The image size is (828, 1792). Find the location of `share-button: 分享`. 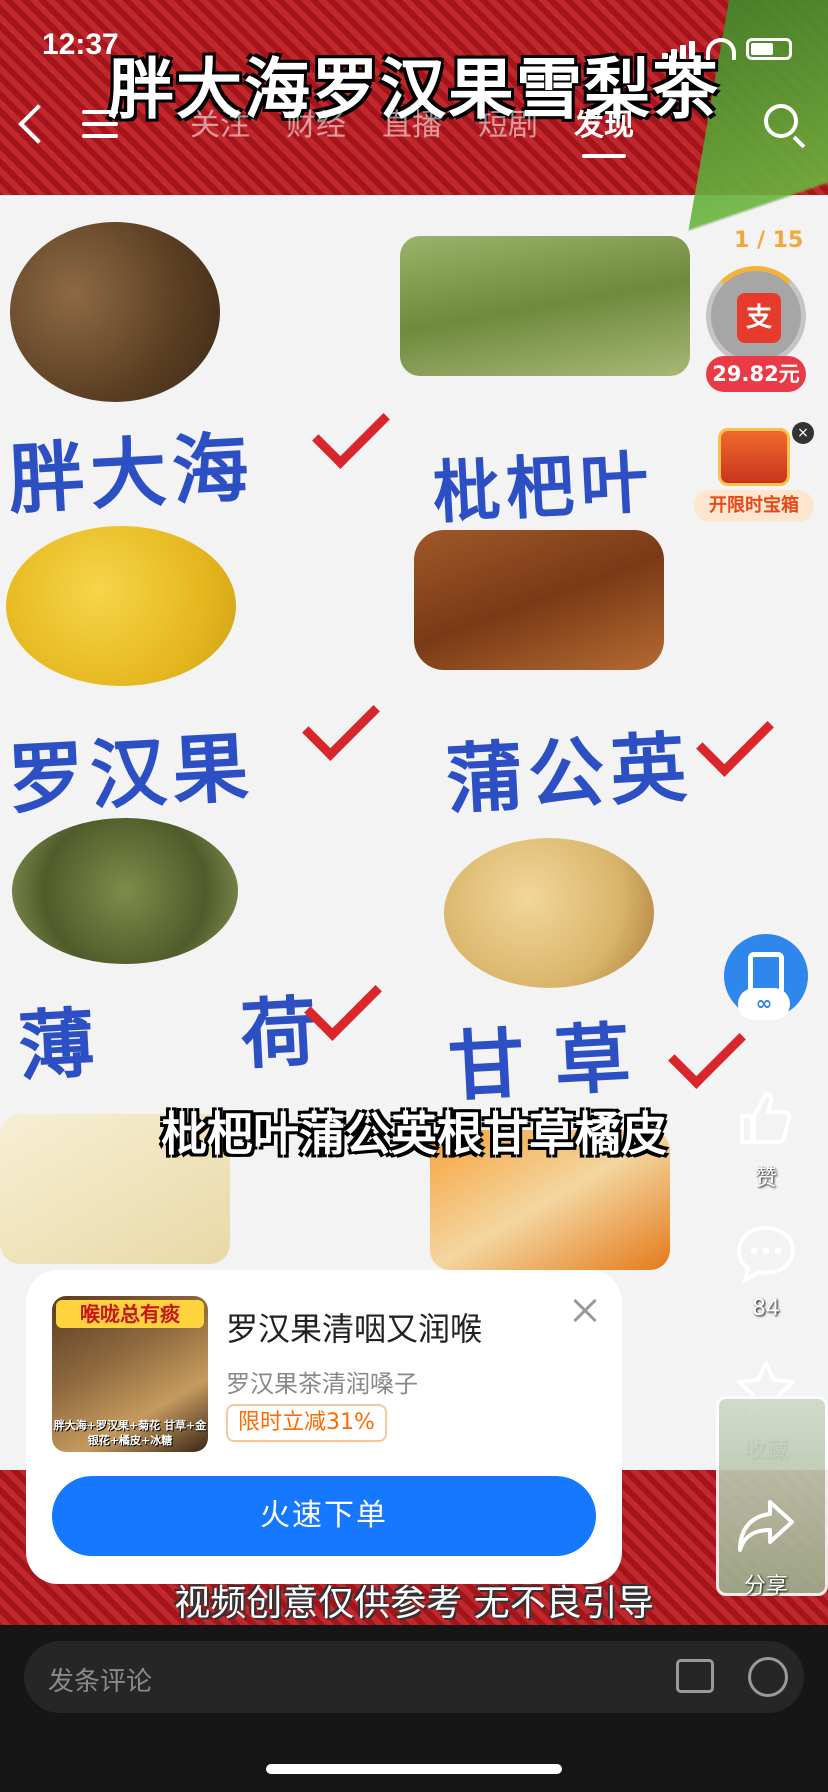

share-button: 分享 is located at coordinates (766, 1547).